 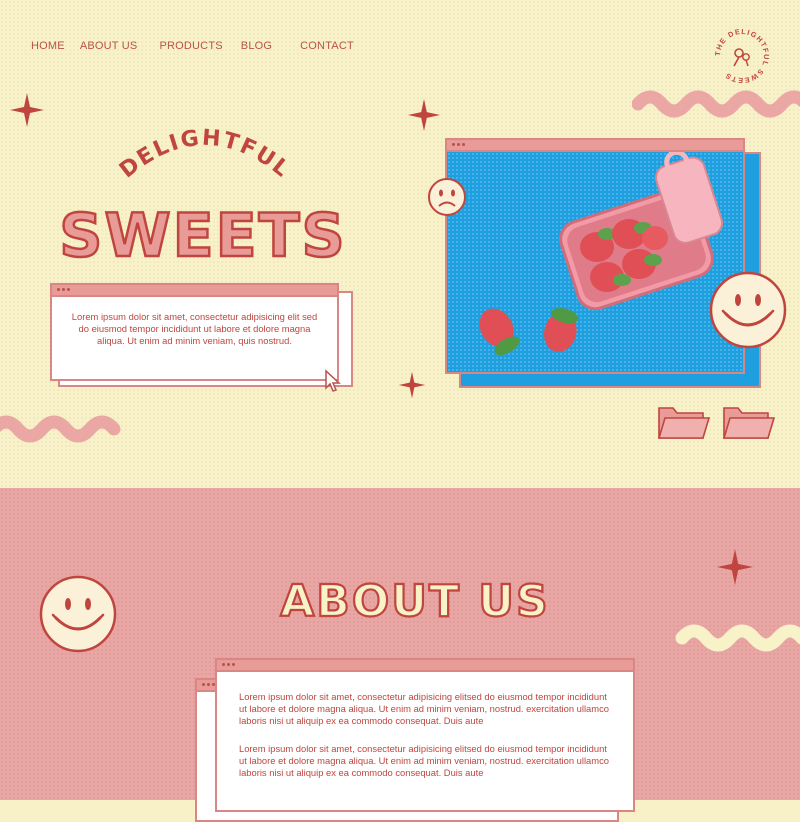 I want to click on lollipop-icon, so click(x=739, y=53).